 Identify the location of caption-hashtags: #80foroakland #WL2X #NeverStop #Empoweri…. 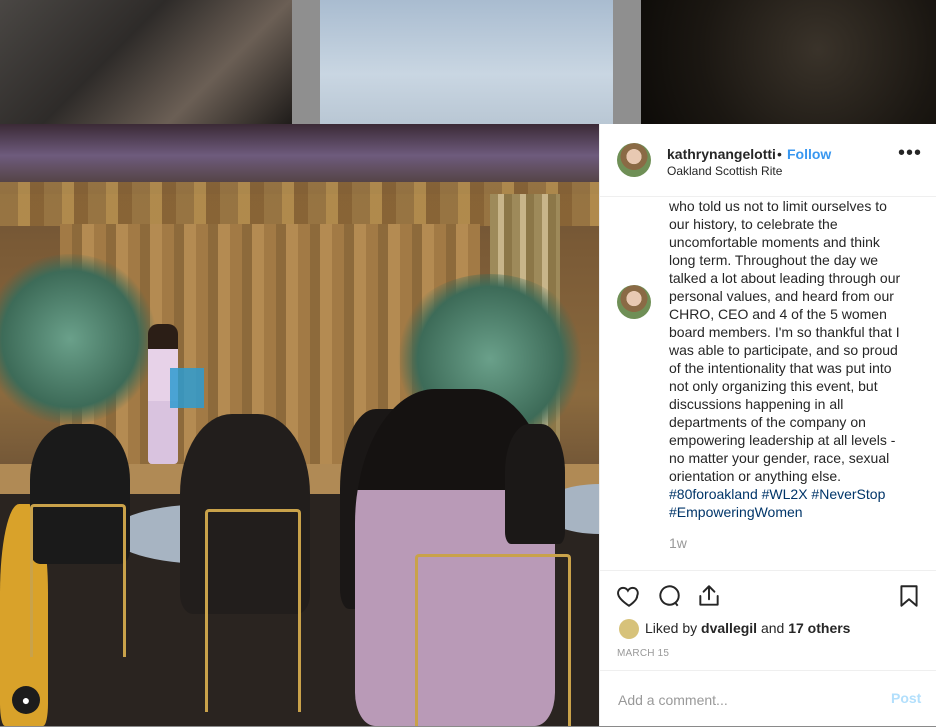
(777, 503).